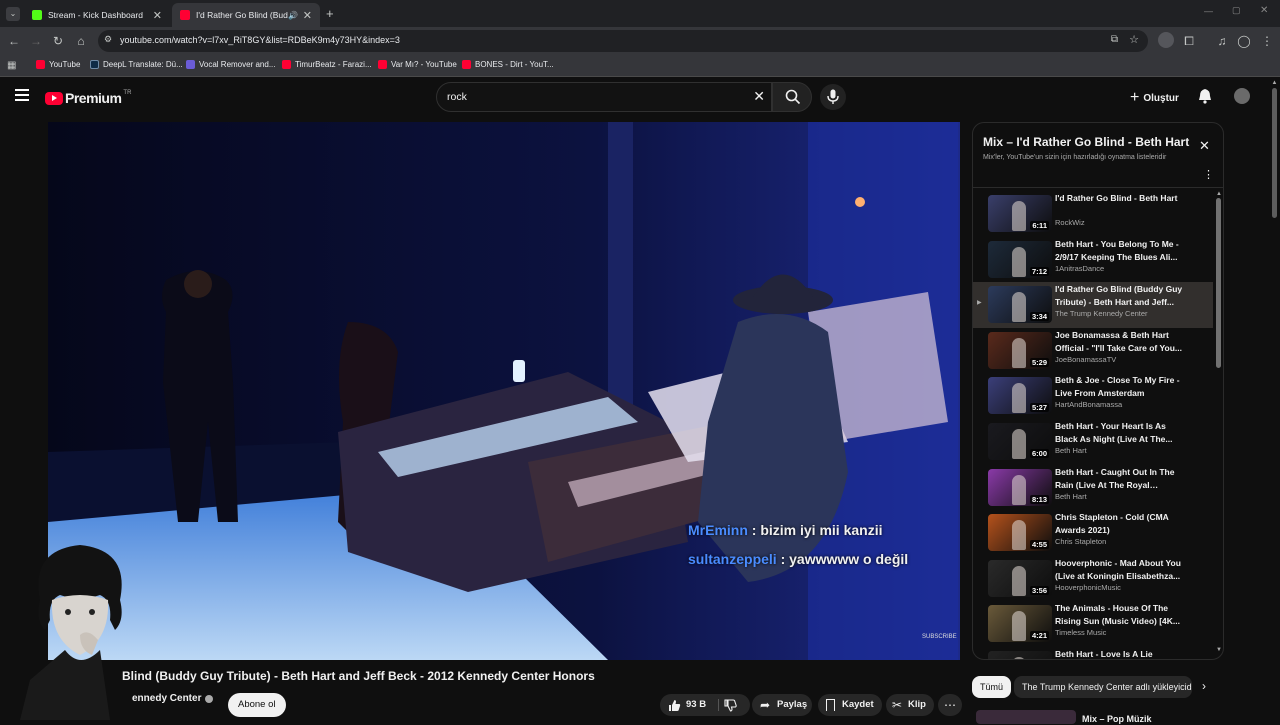 This screenshot has height=725, width=1280. I want to click on extensions-puzzle-icon: ⧠, so click(1189, 41).